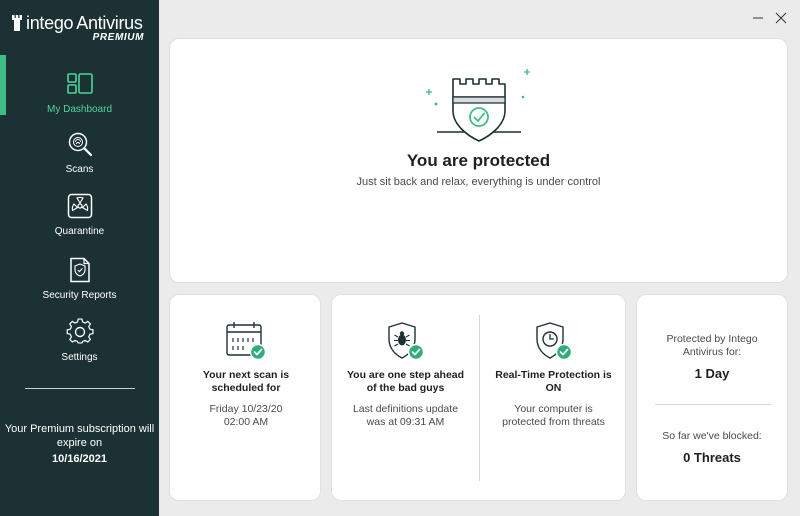 The image size is (800, 516). What do you see at coordinates (79, 270) in the screenshot?
I see `report-icon` at bounding box center [79, 270].